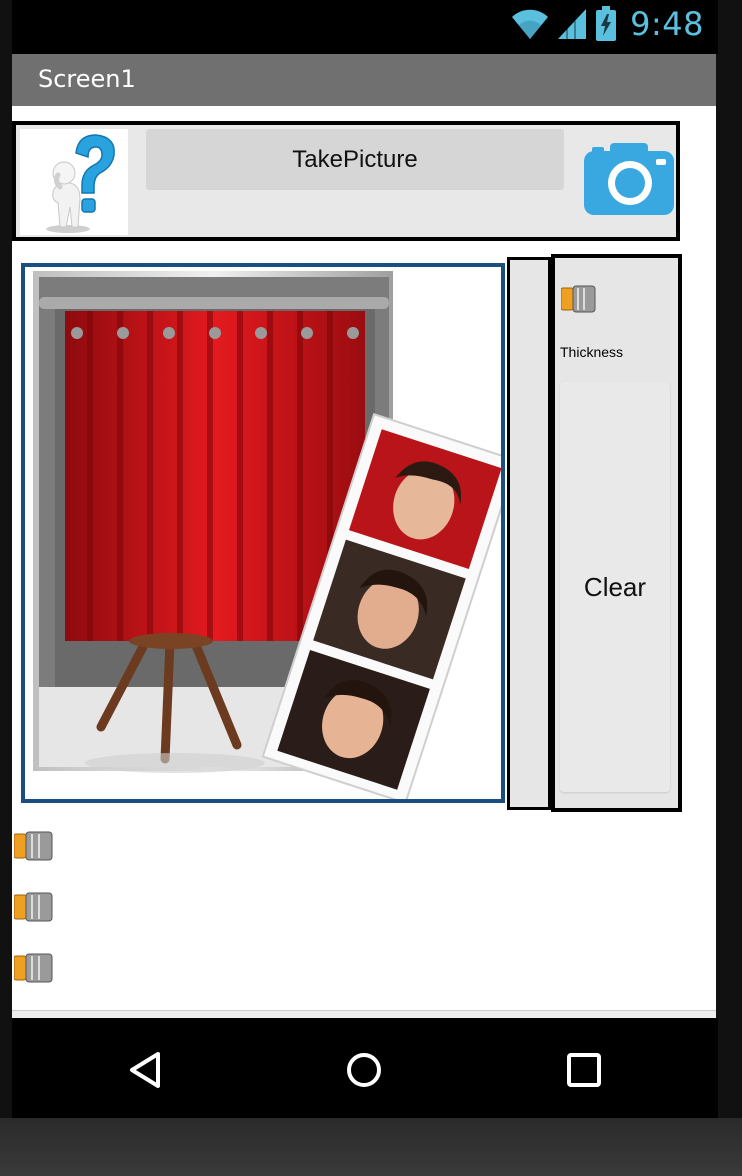 This screenshot has height=1176, width=742. I want to click on back-icon, so click(146, 1070).